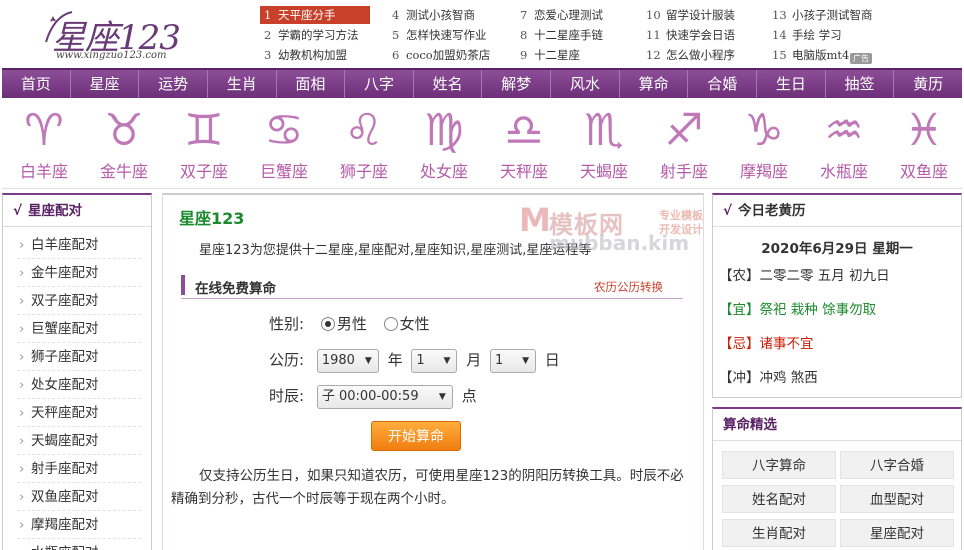 The width and height of the screenshot is (964, 550). Describe the element at coordinates (585, 84) in the screenshot. I see `nav-item-fengshui: 风水` at that location.